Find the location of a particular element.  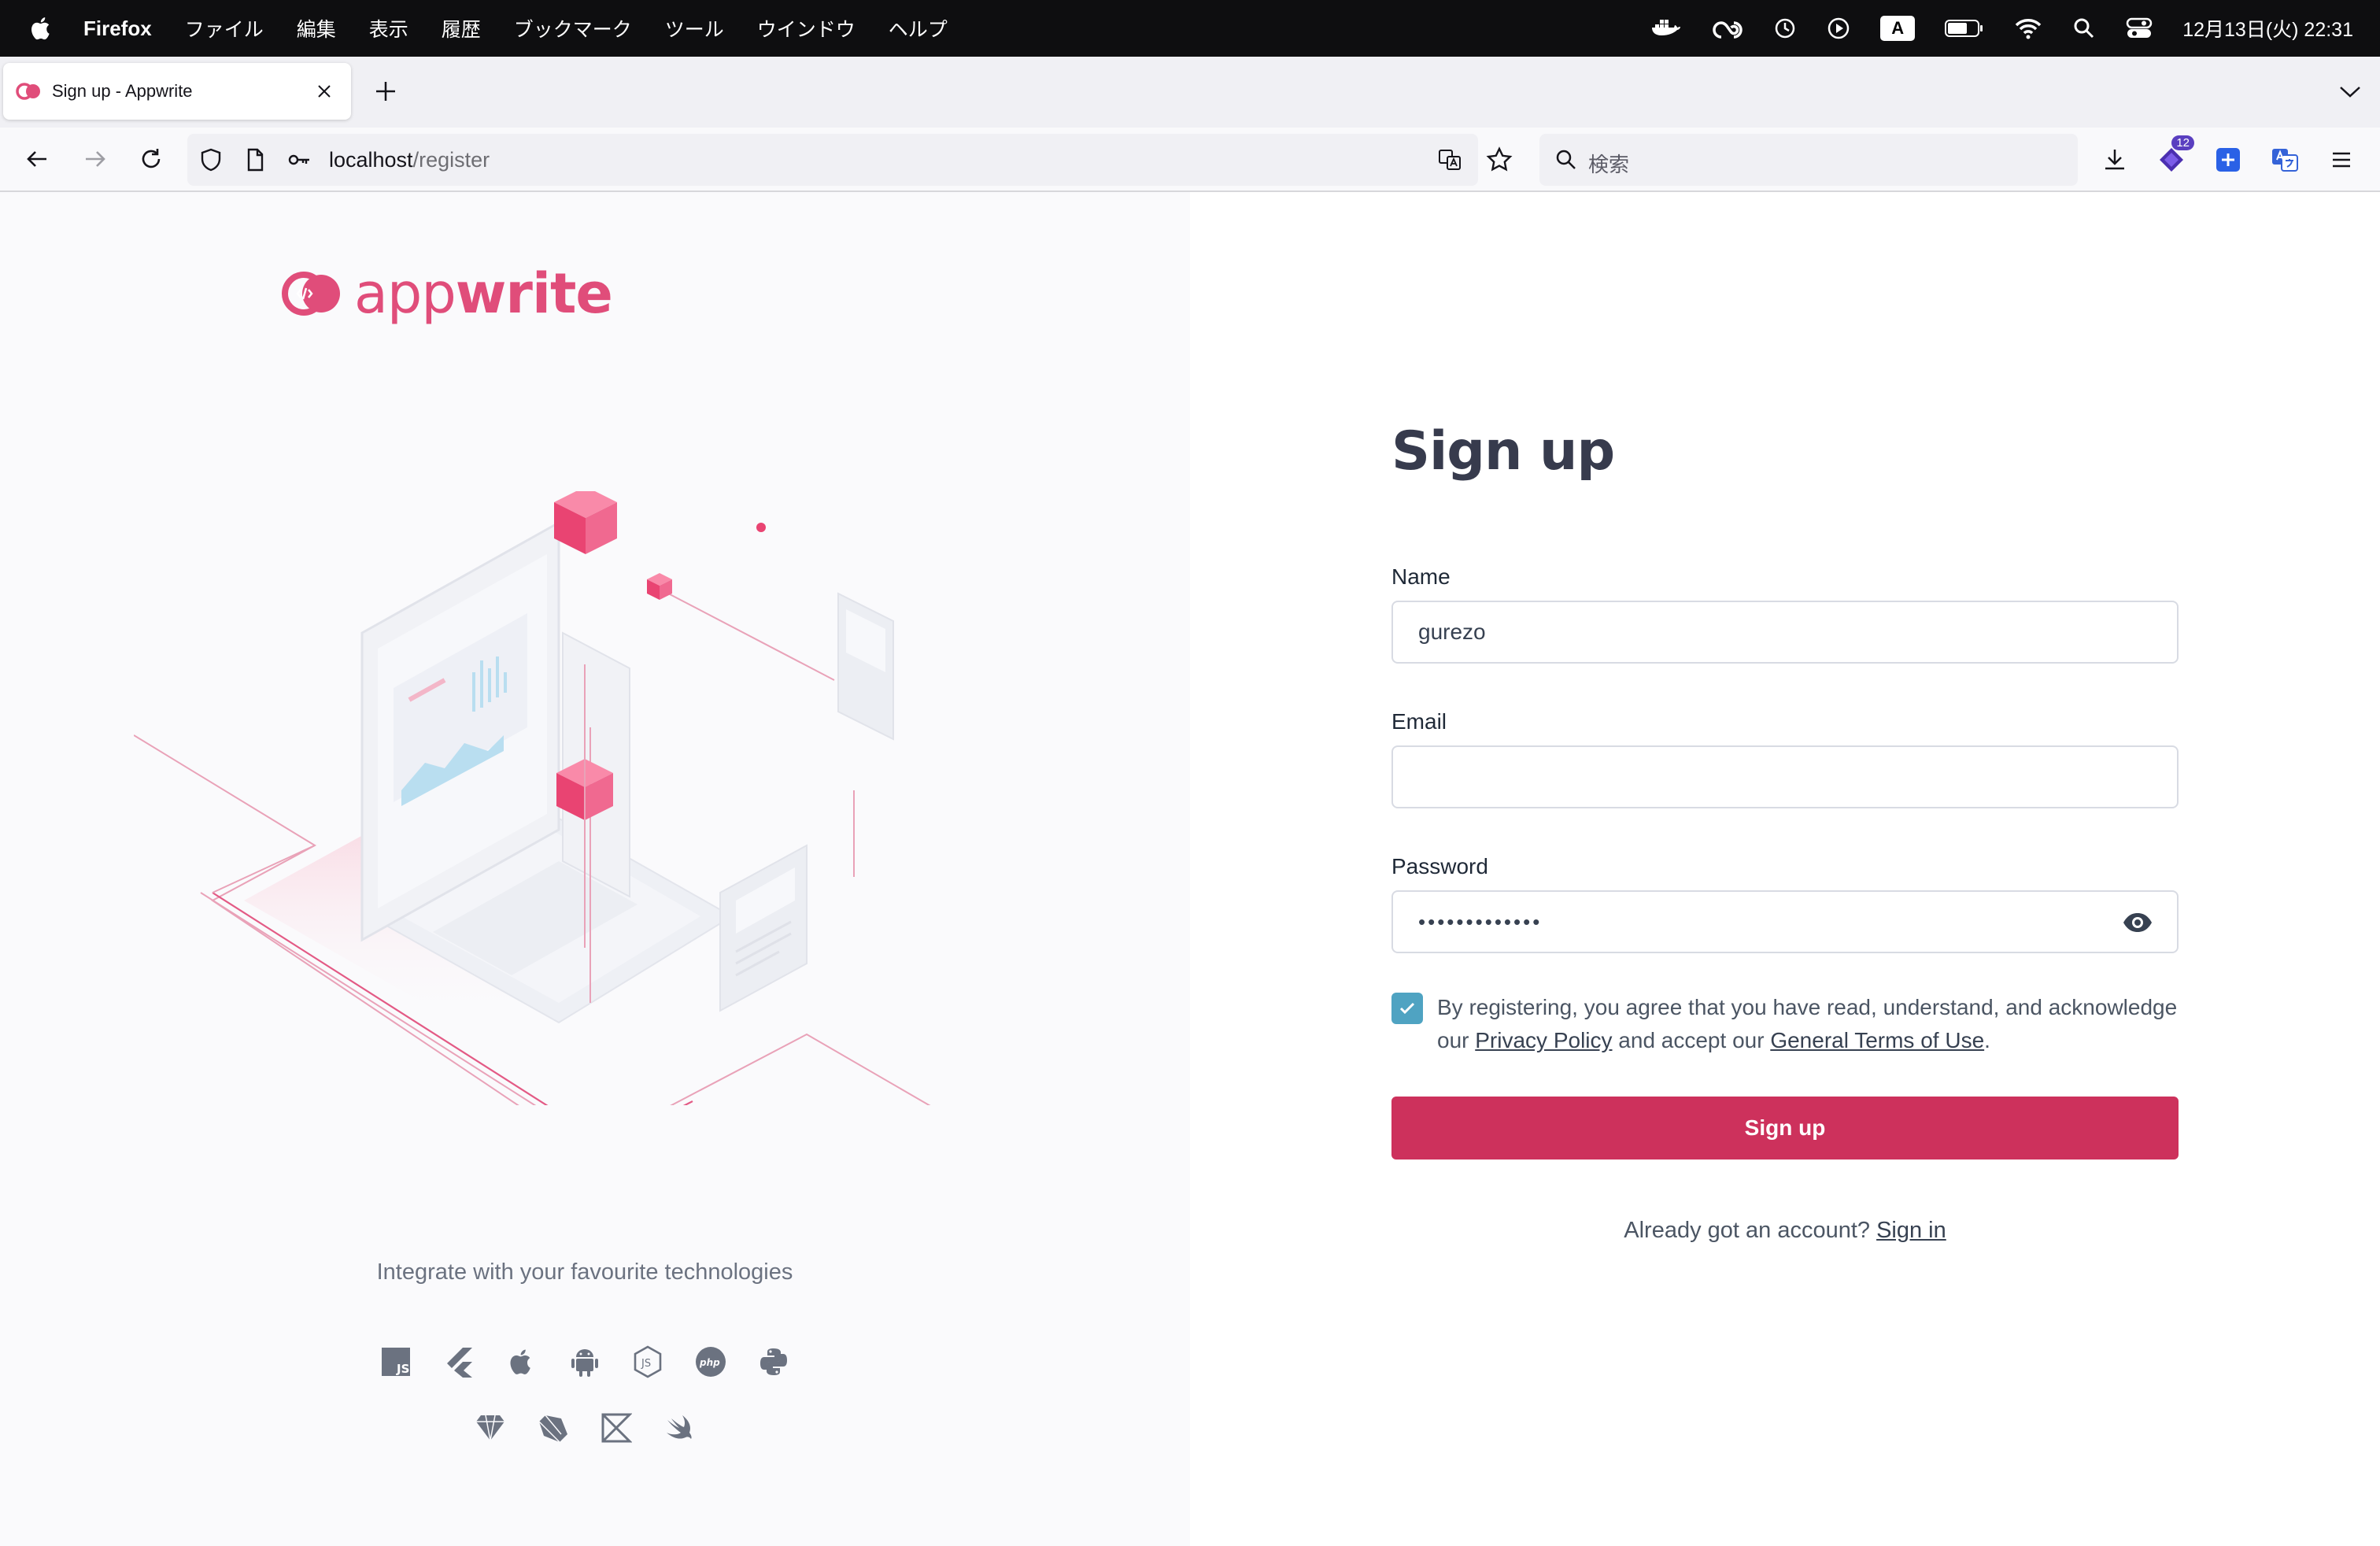

apple-icon is located at coordinates (521, 1361).